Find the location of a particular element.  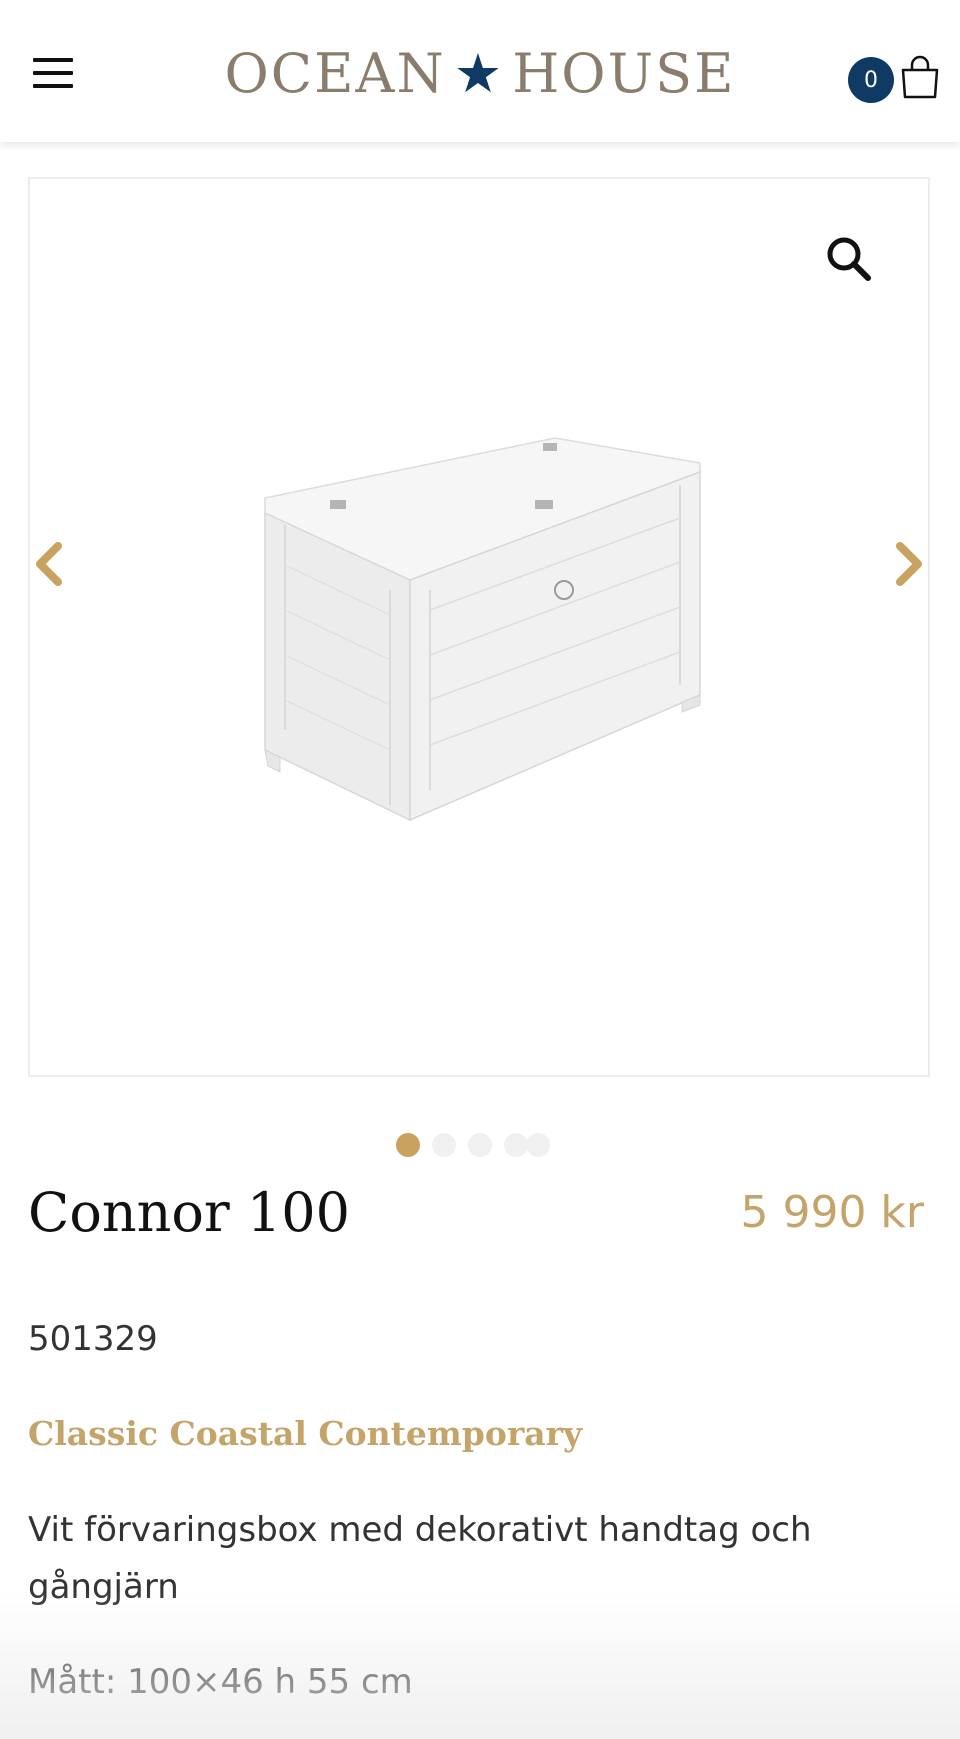

hamburger-menu-icon is located at coordinates (53, 73).